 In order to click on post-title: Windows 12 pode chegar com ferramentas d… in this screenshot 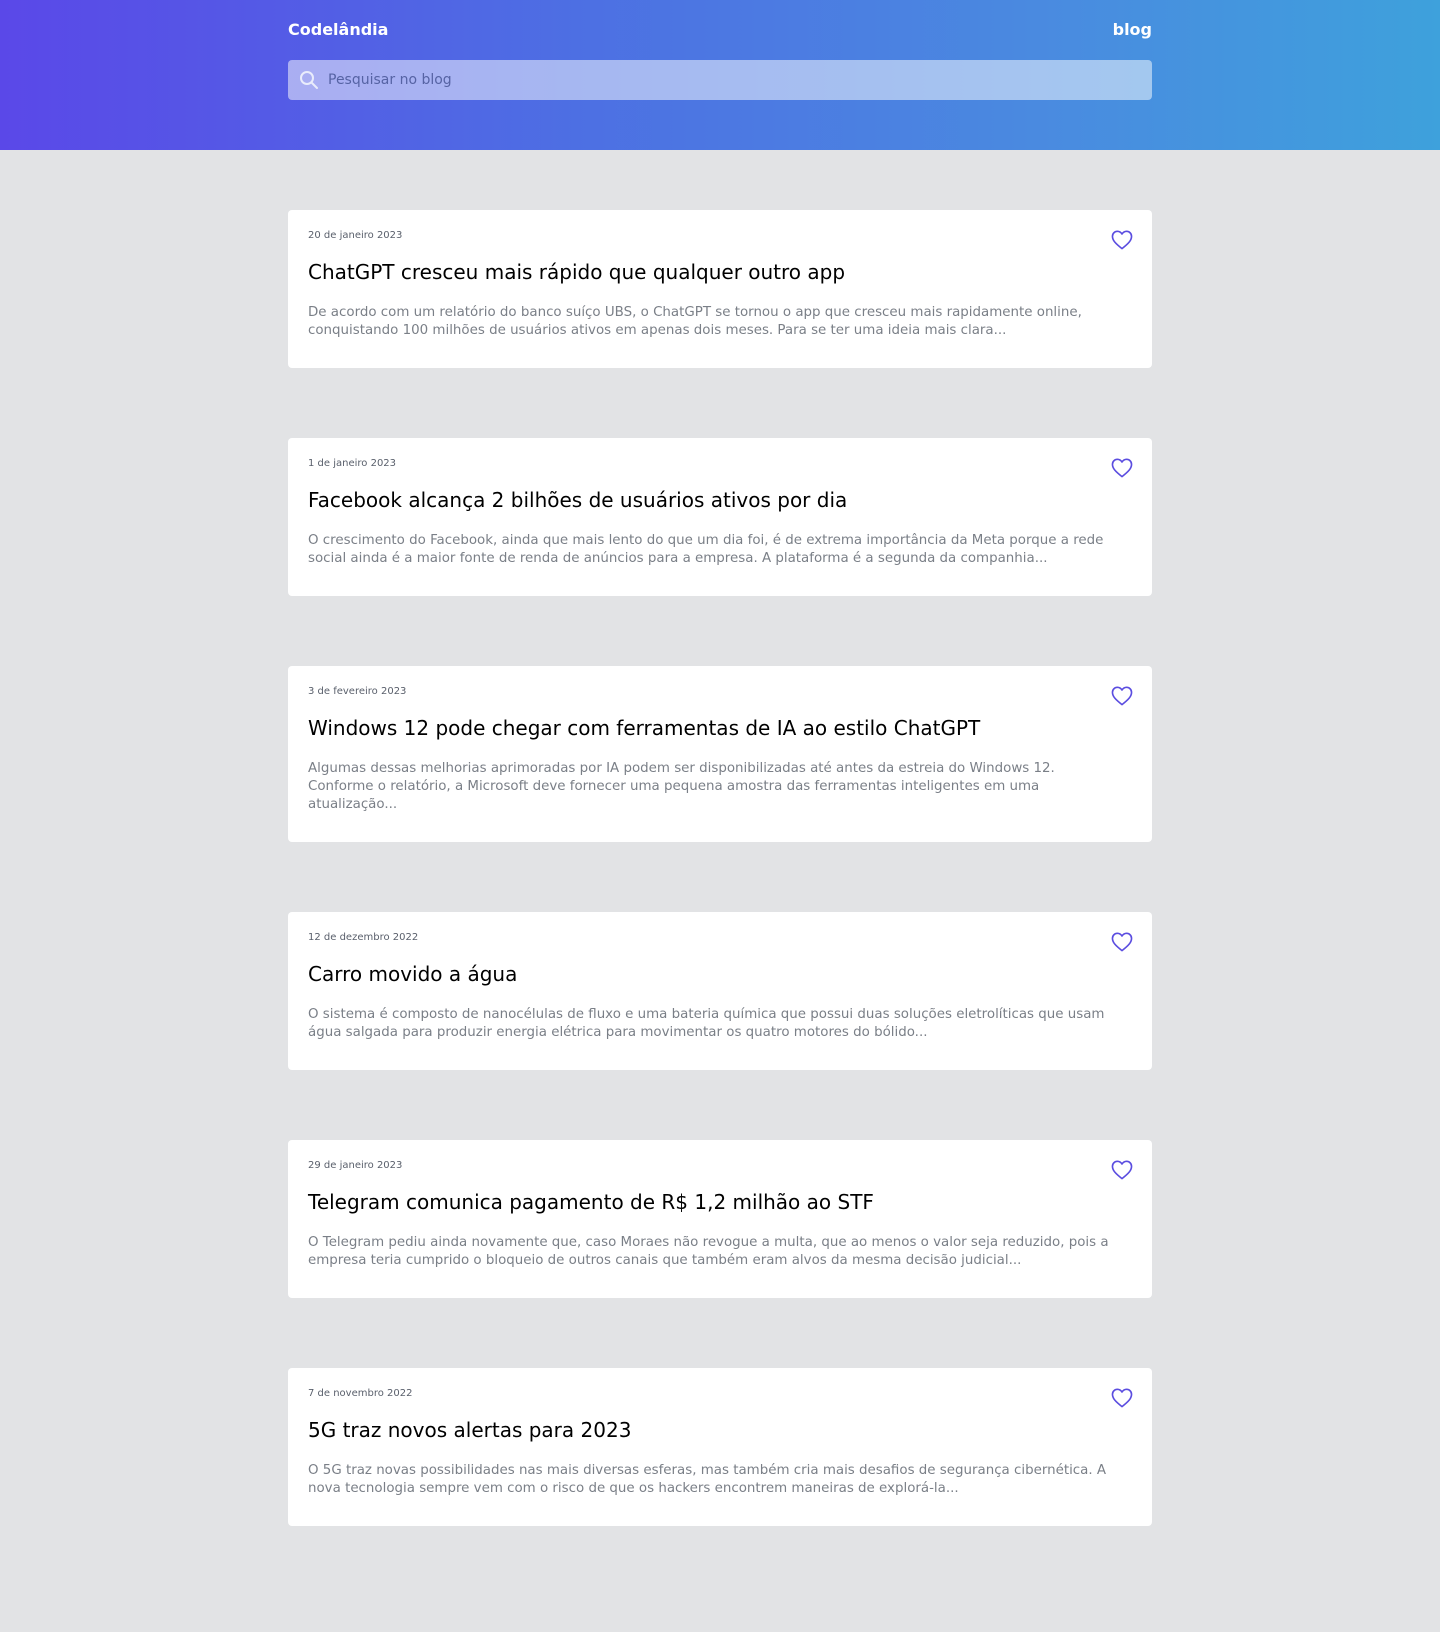, I will do `click(720, 728)`.